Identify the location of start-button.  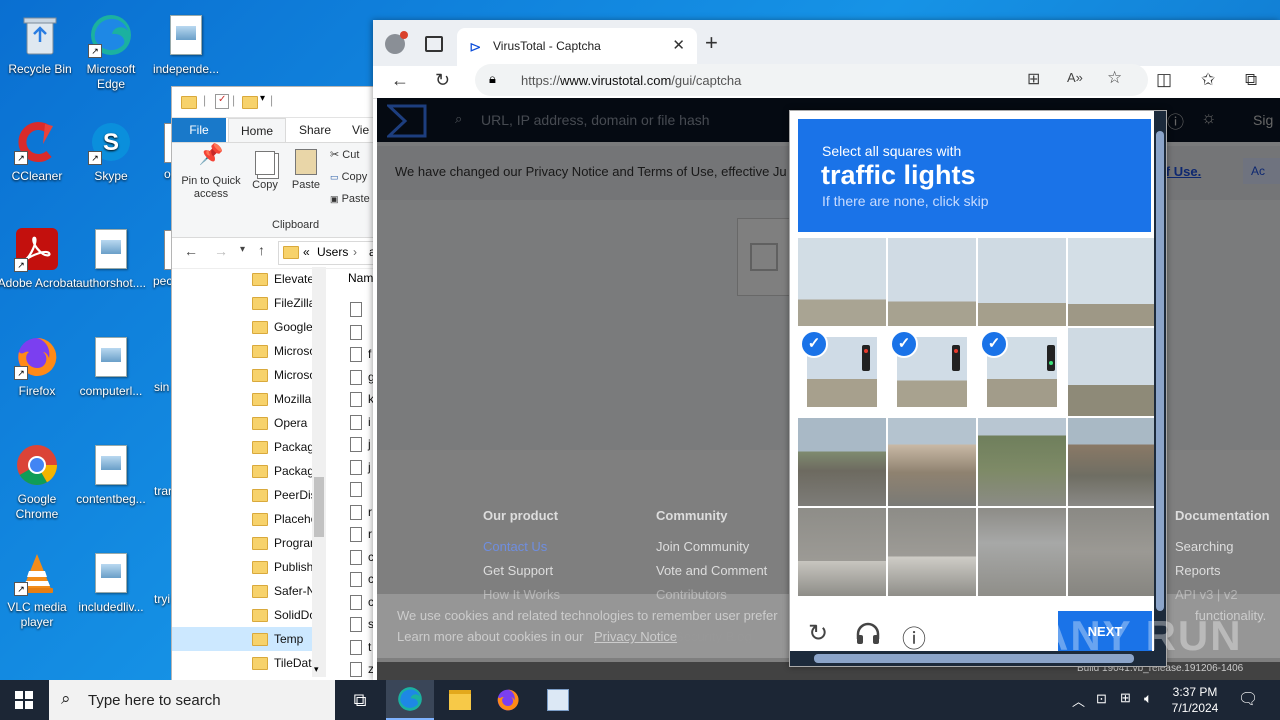
(24, 700).